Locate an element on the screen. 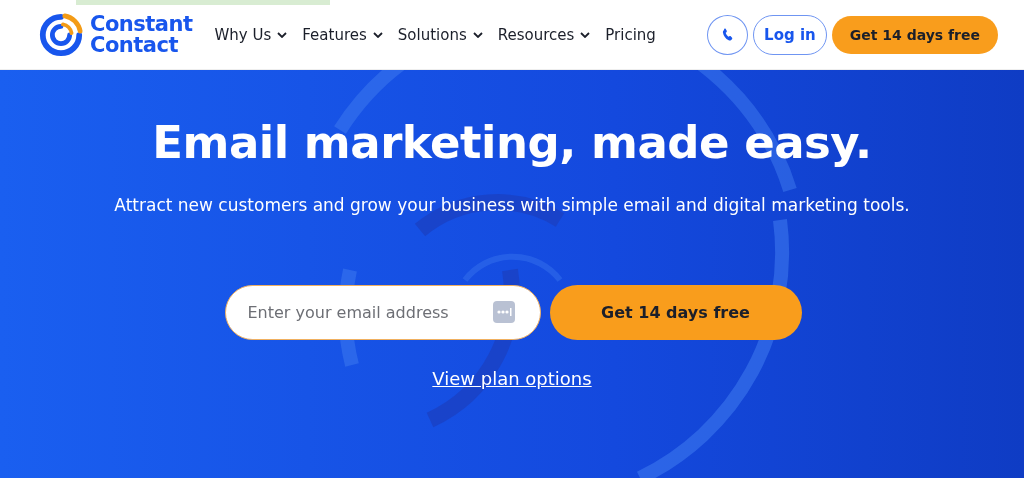  hero-title: Email marketing, made easy. is located at coordinates (512, 142).